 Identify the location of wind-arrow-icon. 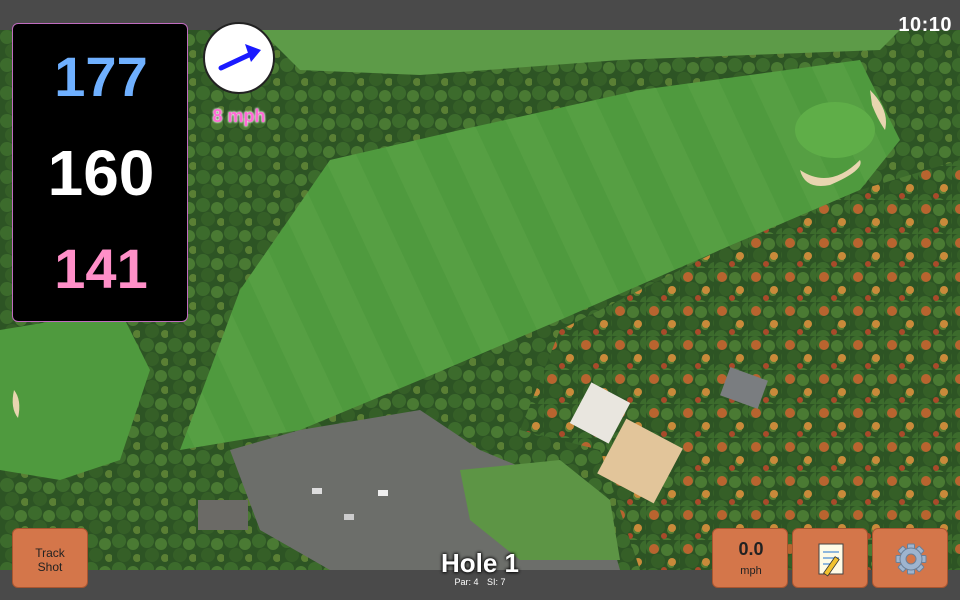
(239, 57).